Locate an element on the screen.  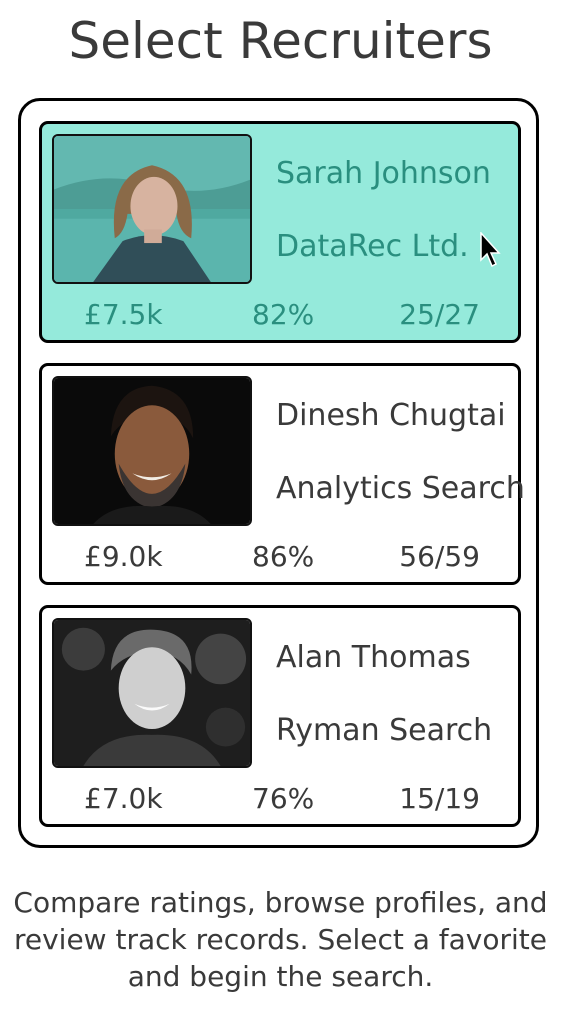
mouse-pointer-icon is located at coordinates (490, 250).